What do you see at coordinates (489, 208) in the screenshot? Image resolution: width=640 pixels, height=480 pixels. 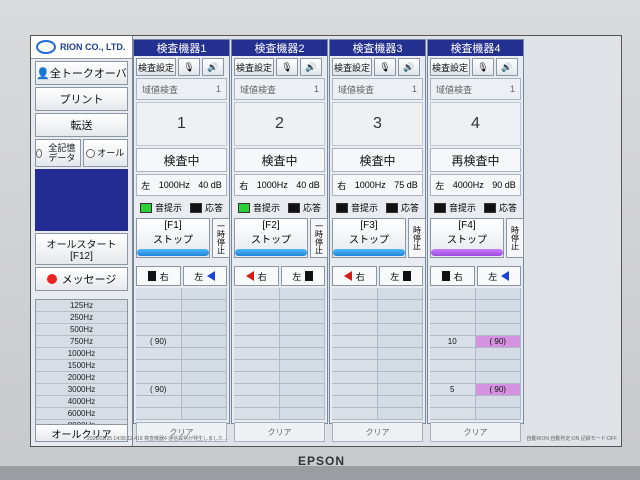 I see `response-icon` at bounding box center [489, 208].